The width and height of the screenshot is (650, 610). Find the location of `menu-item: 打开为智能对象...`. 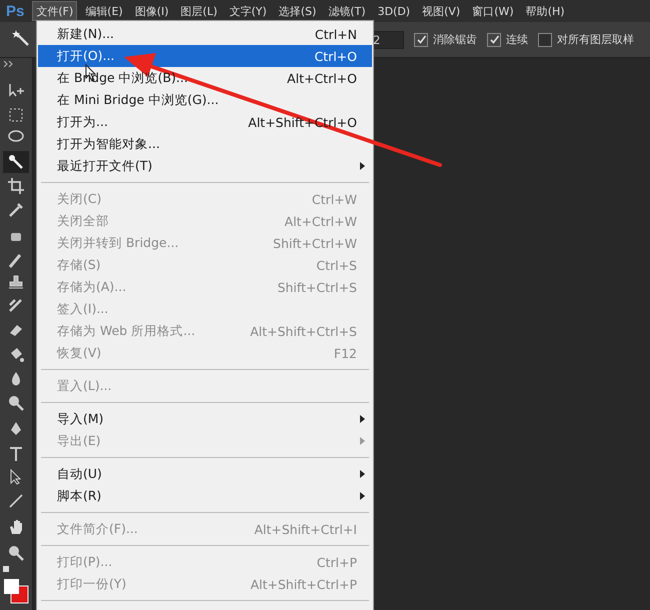

menu-item: 打开为智能对象... is located at coordinates (205, 144).